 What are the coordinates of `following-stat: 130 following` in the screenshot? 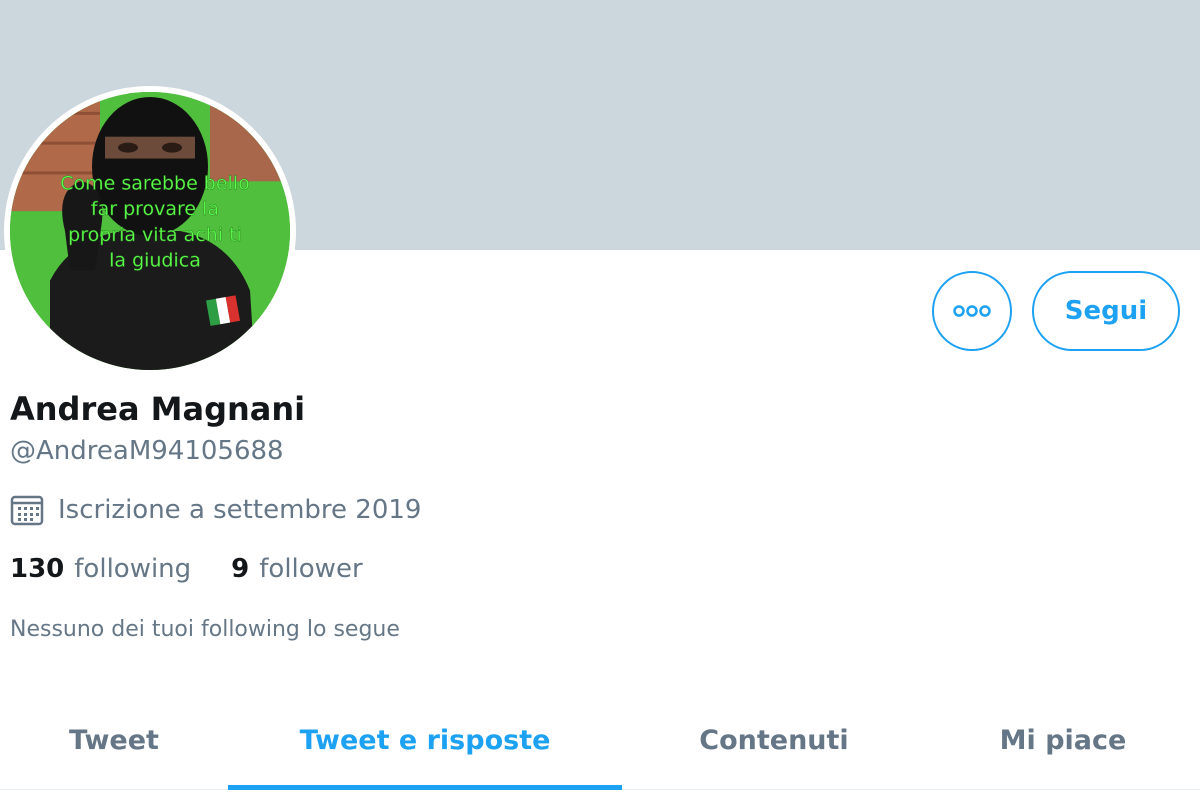 It's located at (100, 569).